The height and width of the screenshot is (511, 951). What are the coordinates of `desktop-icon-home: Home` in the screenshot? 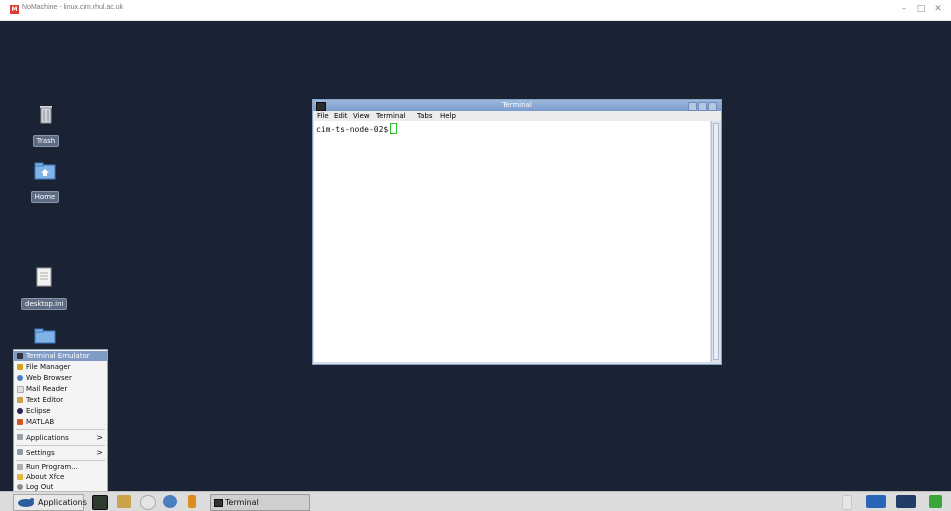 It's located at (45, 182).